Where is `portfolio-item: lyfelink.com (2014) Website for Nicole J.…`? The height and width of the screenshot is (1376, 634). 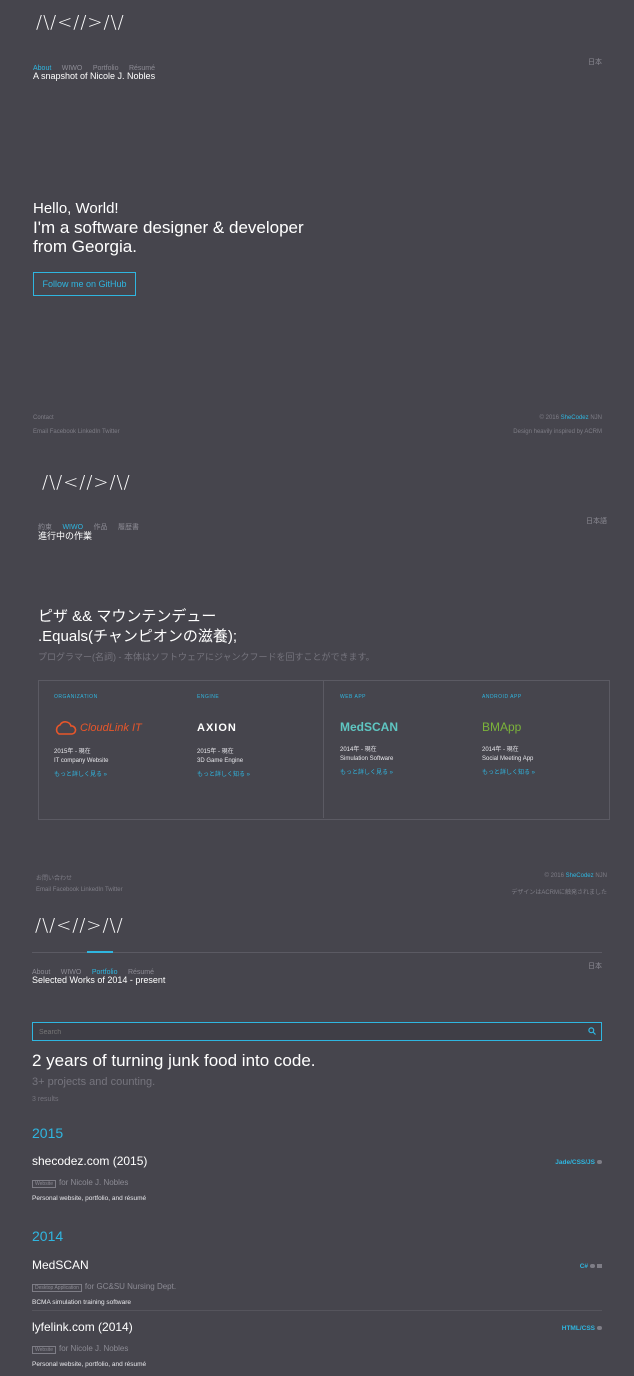
portfolio-item: lyfelink.com (2014) Website for Nicole J.… is located at coordinates (317, 1344).